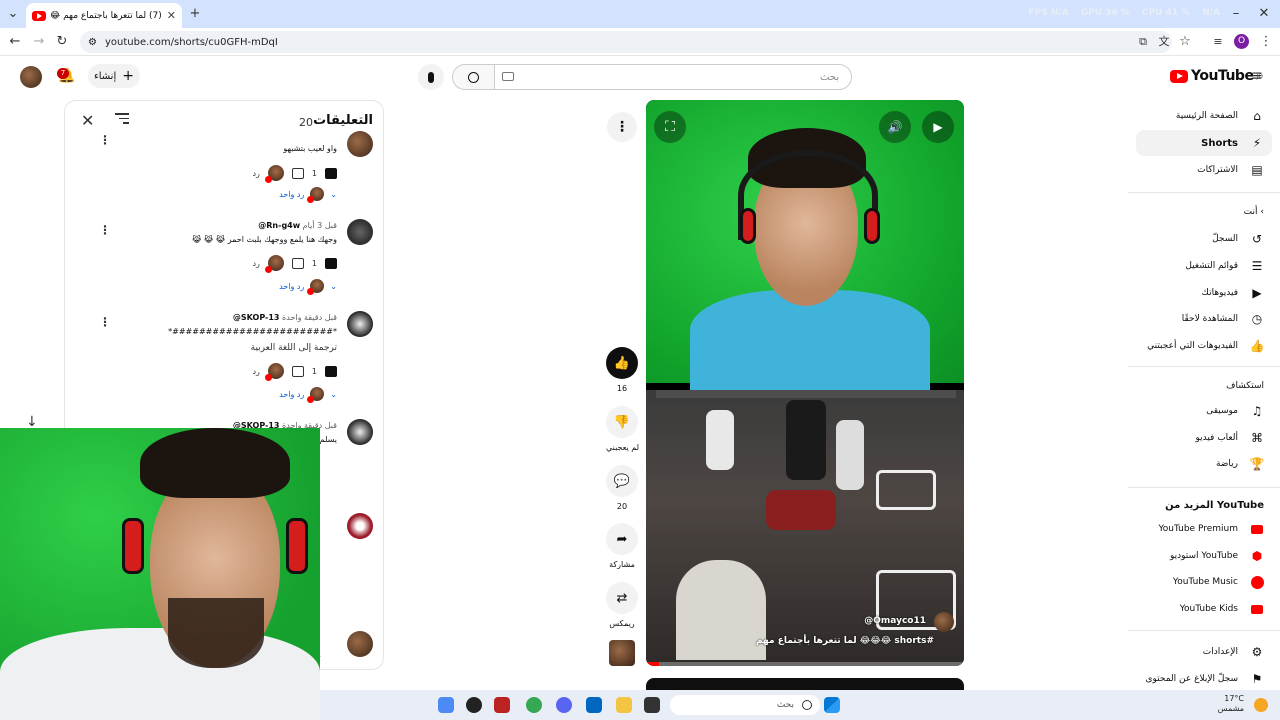 The image size is (1280, 720). I want to click on sidebar-item-watch-later: المشاهدة لاحقًا ◷, so click(1204, 319).